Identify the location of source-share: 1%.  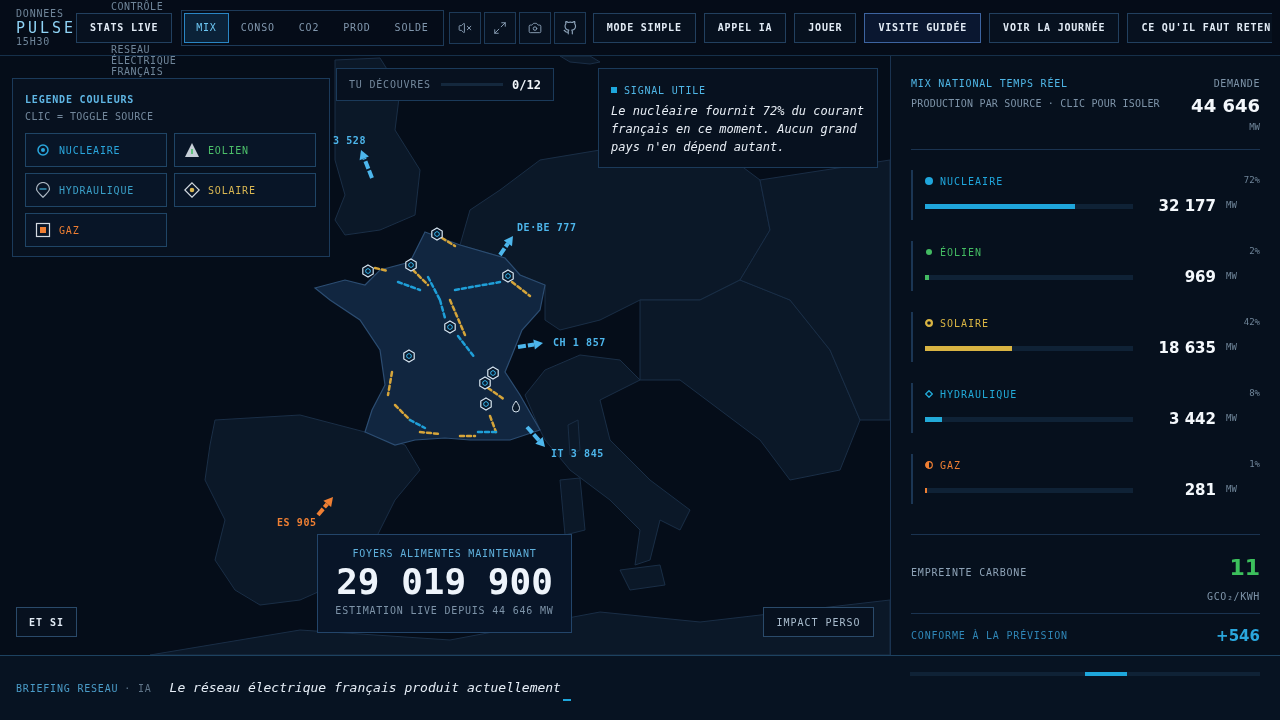
(1254, 465).